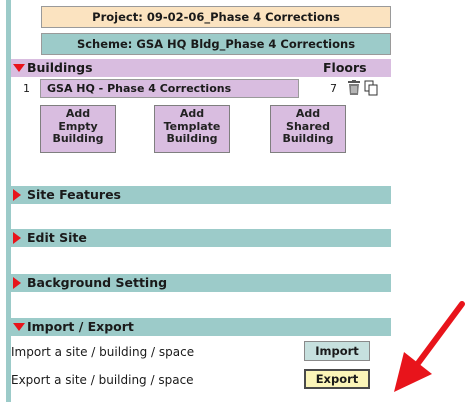  Describe the element at coordinates (371, 88) in the screenshot. I see `copy-icon` at that location.